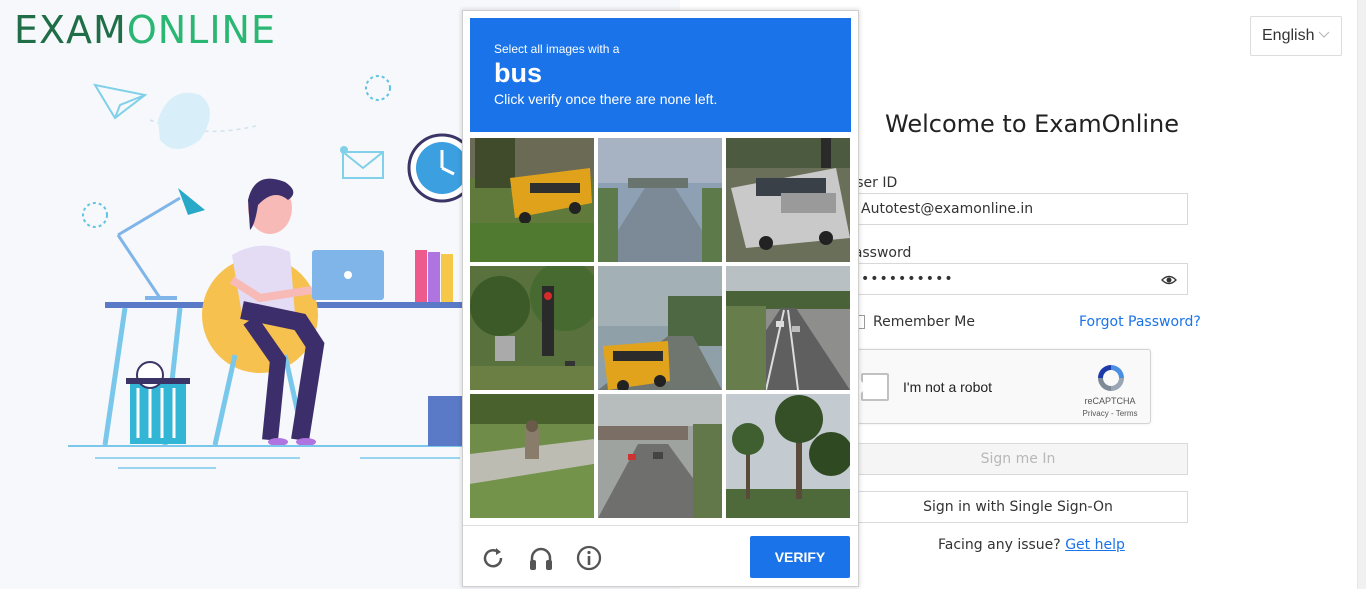  Describe the element at coordinates (557, 49) in the screenshot. I see `challenge-instruction: Select all images with a` at that location.